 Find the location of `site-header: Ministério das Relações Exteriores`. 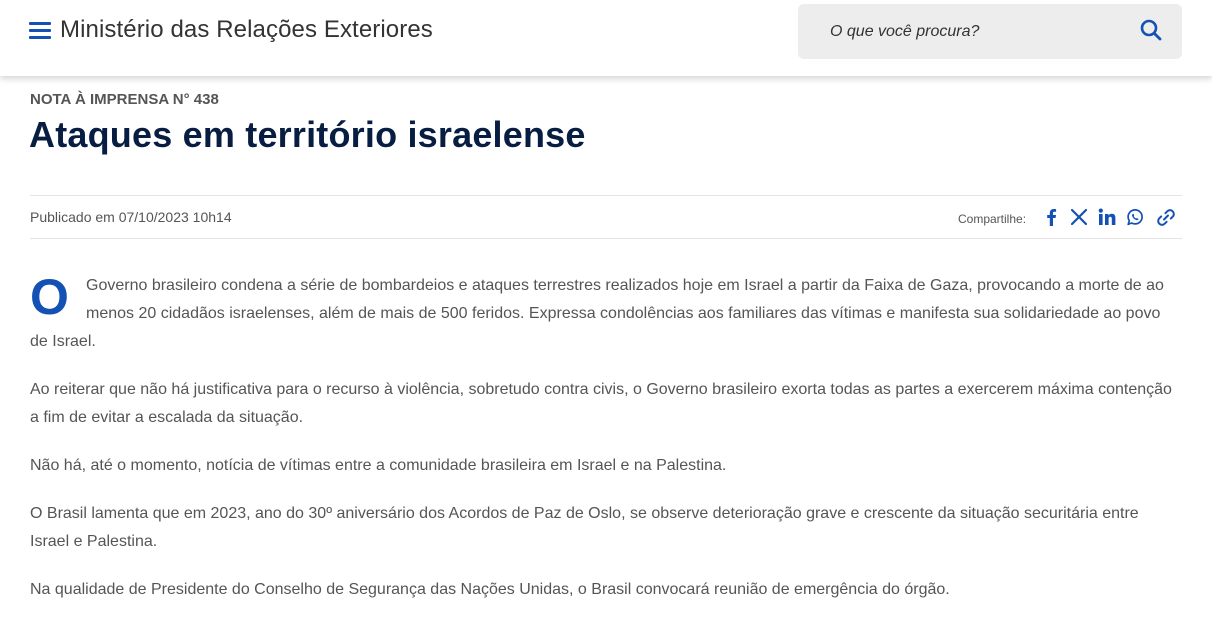

site-header: Ministério das Relações Exteriores is located at coordinates (606, 38).